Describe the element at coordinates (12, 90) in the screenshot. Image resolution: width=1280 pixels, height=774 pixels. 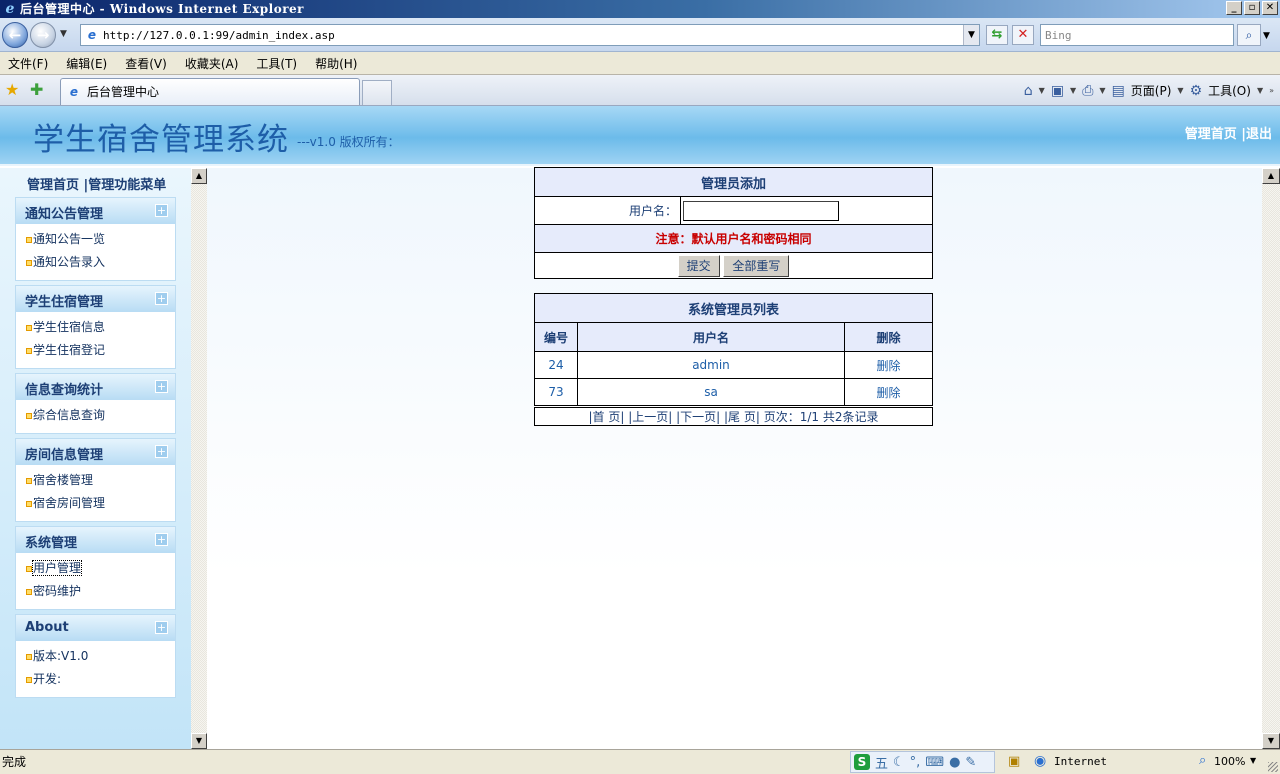
I see `favorites-star-icon: ★` at that location.